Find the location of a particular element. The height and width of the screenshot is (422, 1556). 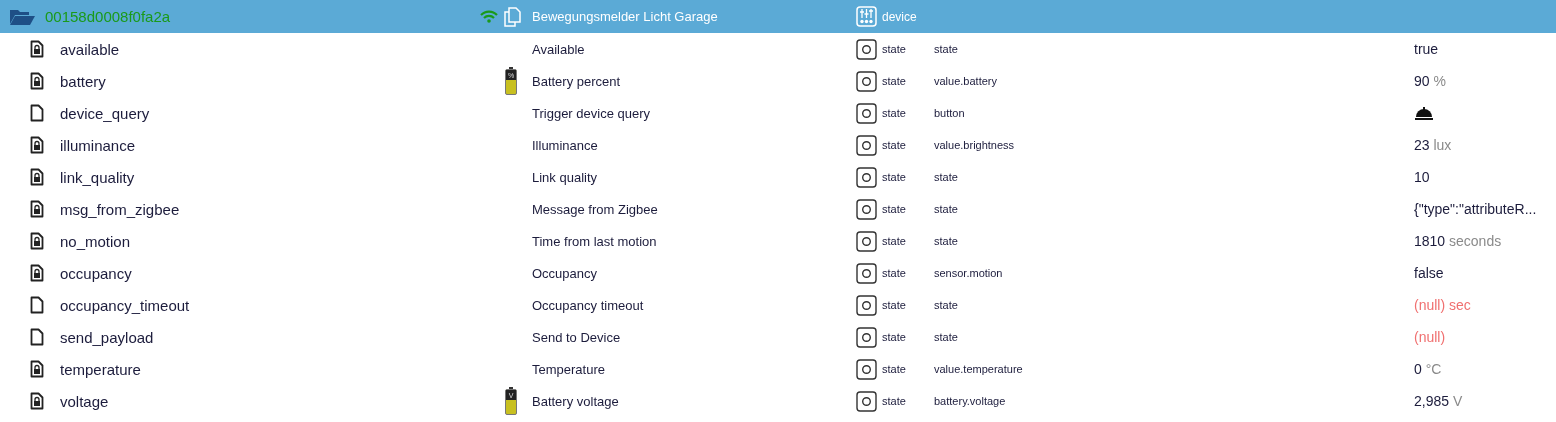

state-id: link_quality is located at coordinates (98, 177).